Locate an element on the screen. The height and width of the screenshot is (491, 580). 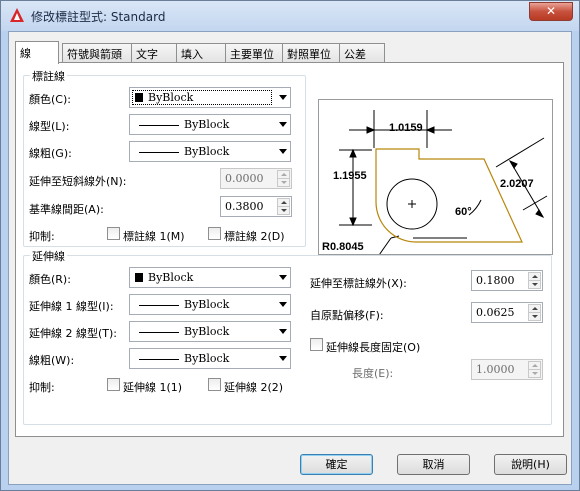
preview-dim-right: 2.0207 is located at coordinates (517, 184).